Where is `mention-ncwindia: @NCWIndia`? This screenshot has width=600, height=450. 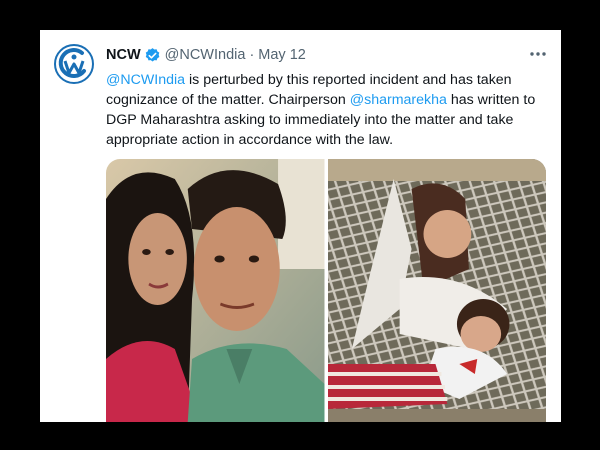
mention-ncwindia: @NCWIndia is located at coordinates (145, 80).